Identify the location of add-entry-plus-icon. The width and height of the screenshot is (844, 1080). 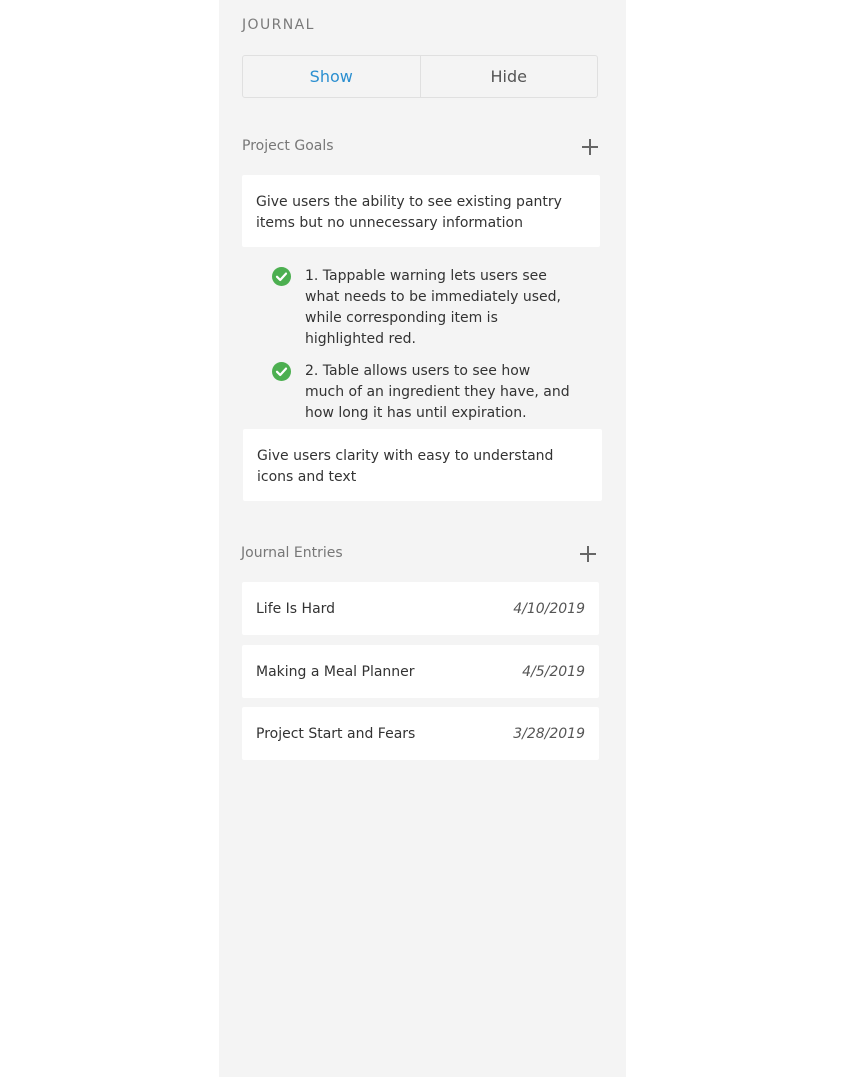
(588, 554).